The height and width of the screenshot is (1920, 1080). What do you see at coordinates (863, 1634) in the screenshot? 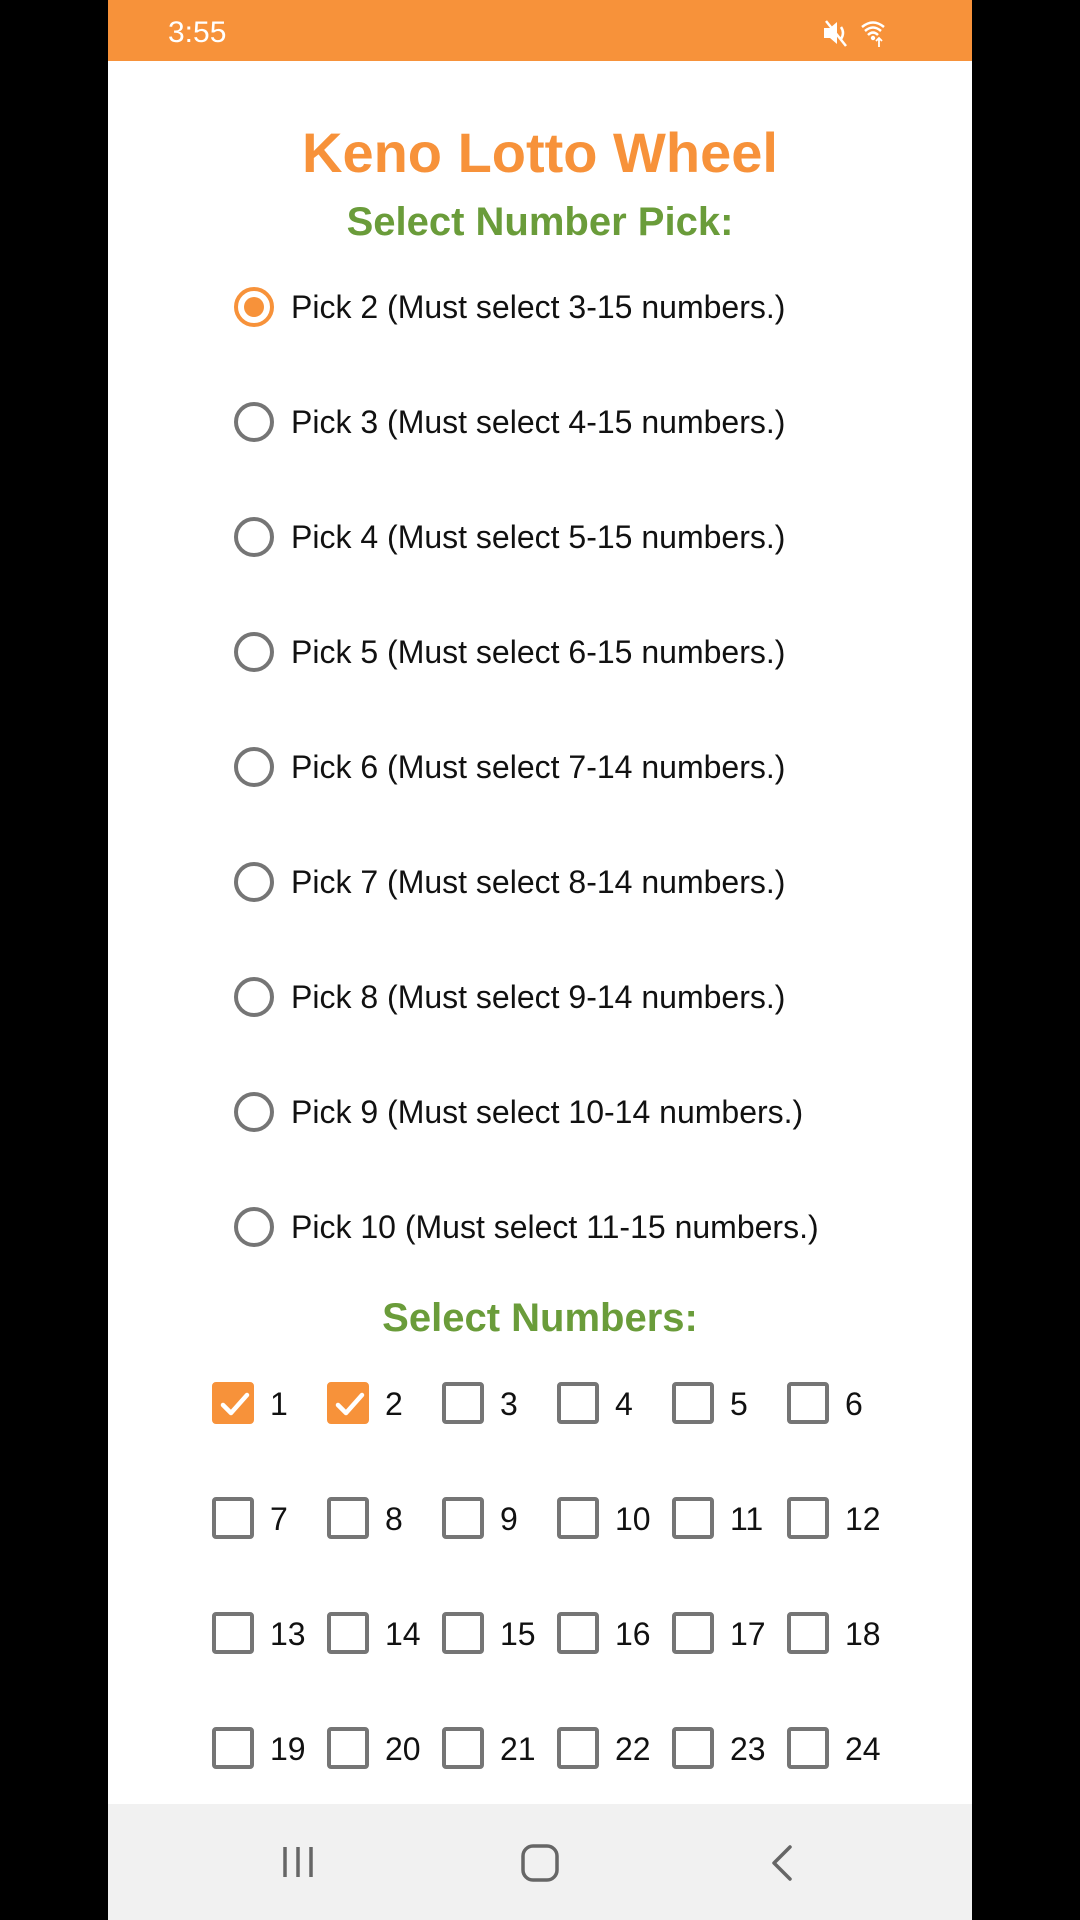
I see `number-label: 18` at bounding box center [863, 1634].